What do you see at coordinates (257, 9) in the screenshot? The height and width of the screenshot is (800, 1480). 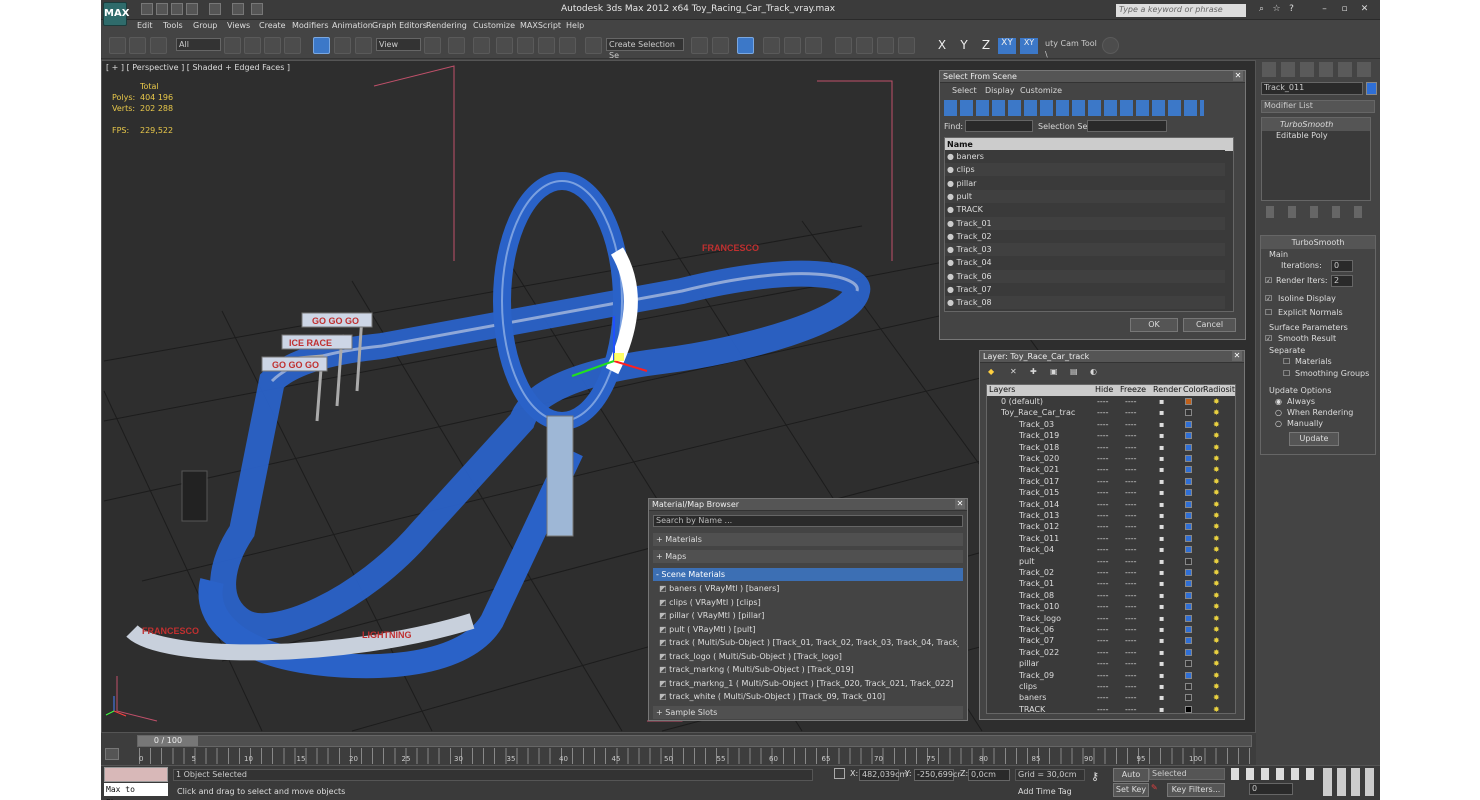 I see `project-icon` at bounding box center [257, 9].